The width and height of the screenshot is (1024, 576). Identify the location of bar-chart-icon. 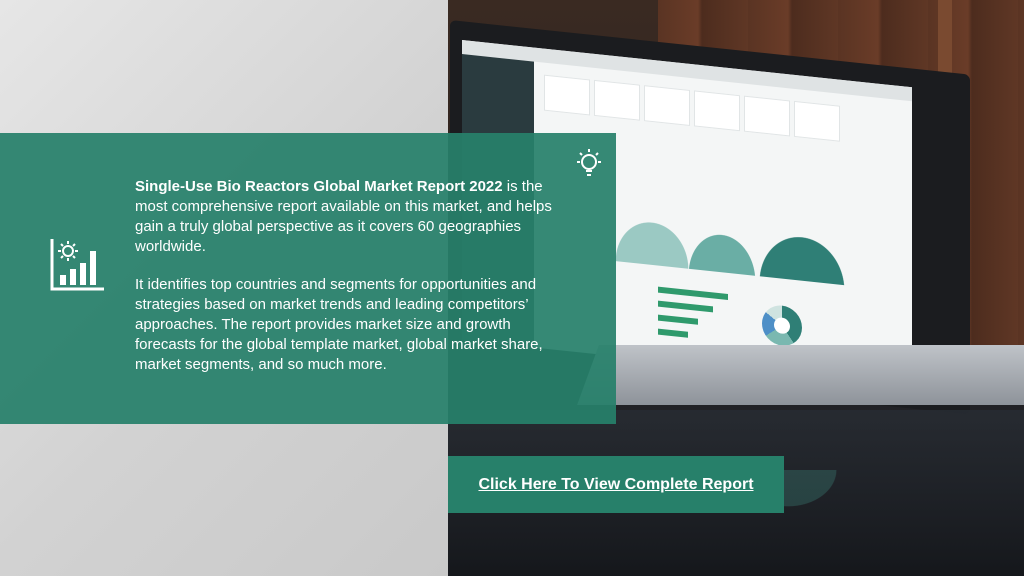
(77, 265).